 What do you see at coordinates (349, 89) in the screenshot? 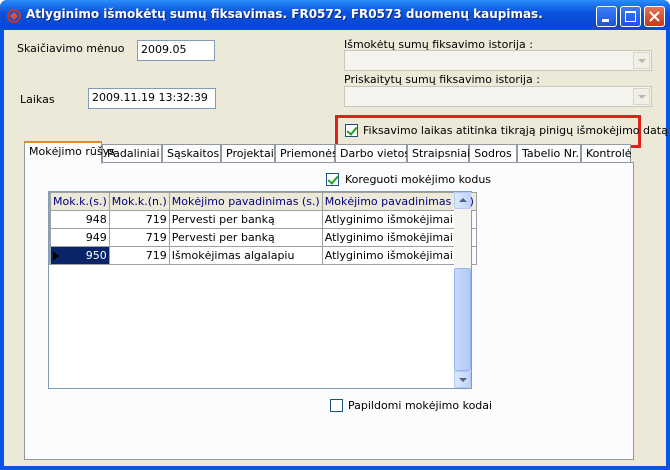
I see `accrued-history-value` at bounding box center [349, 89].